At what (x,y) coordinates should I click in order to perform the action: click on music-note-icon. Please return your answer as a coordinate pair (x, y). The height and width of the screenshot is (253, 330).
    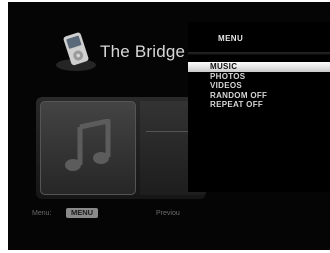
    Looking at the image, I should click on (88, 145).